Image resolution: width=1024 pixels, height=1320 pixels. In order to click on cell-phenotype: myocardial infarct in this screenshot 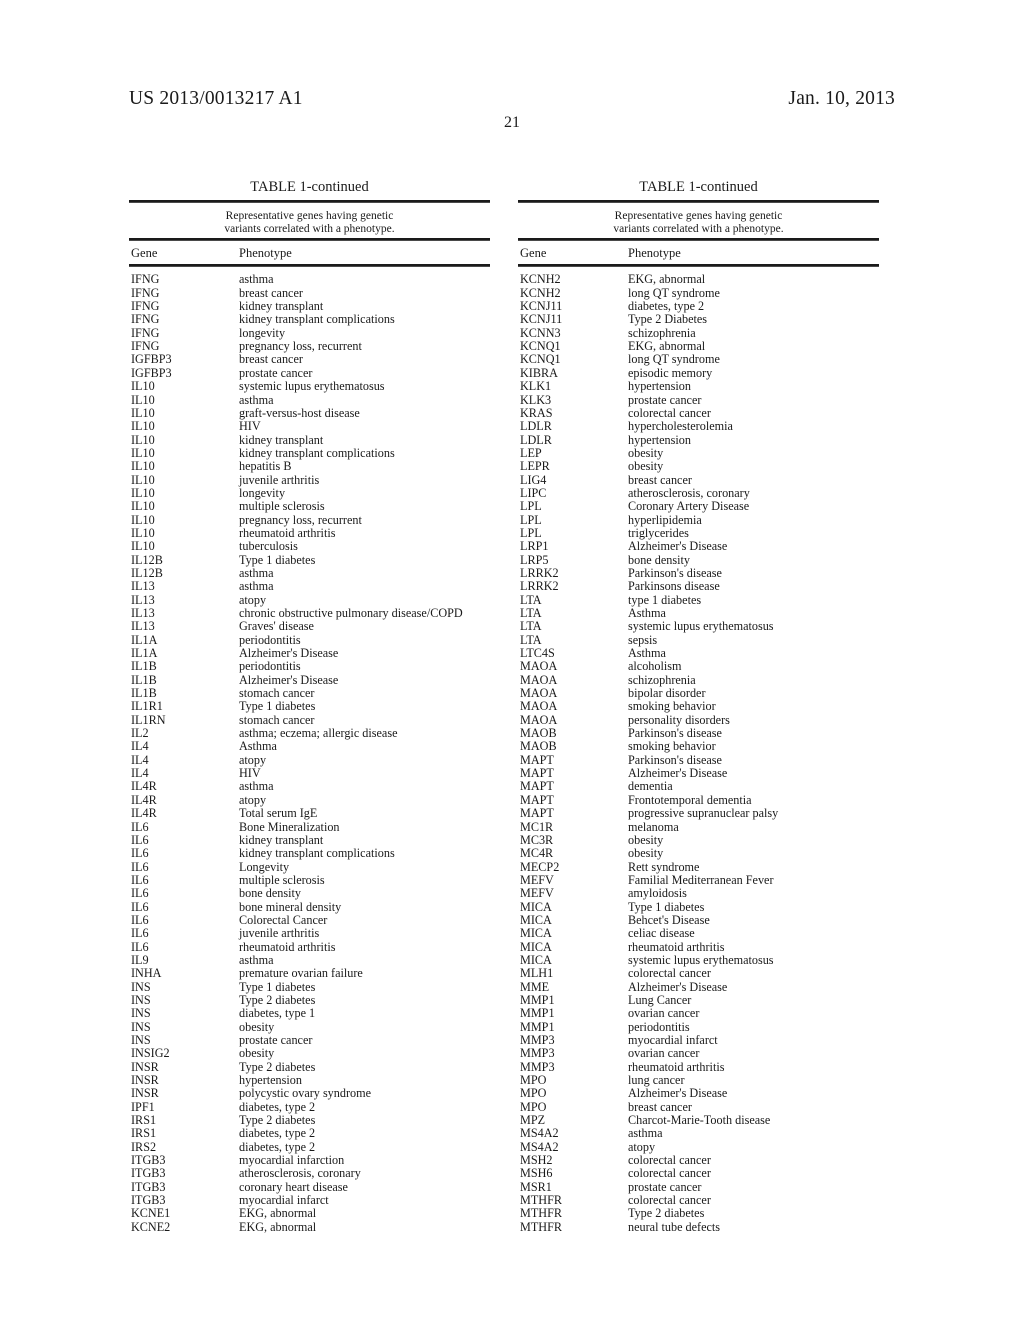, I will do `click(673, 1040)`.